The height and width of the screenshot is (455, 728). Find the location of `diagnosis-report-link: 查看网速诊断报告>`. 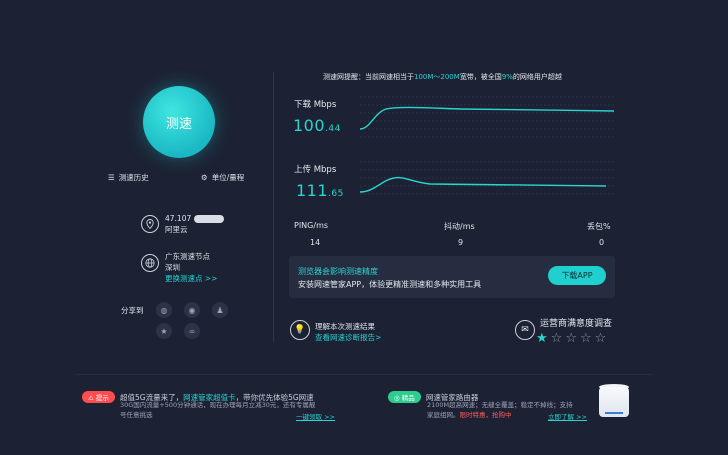

diagnosis-report-link: 查看网速诊断报告> is located at coordinates (348, 337).